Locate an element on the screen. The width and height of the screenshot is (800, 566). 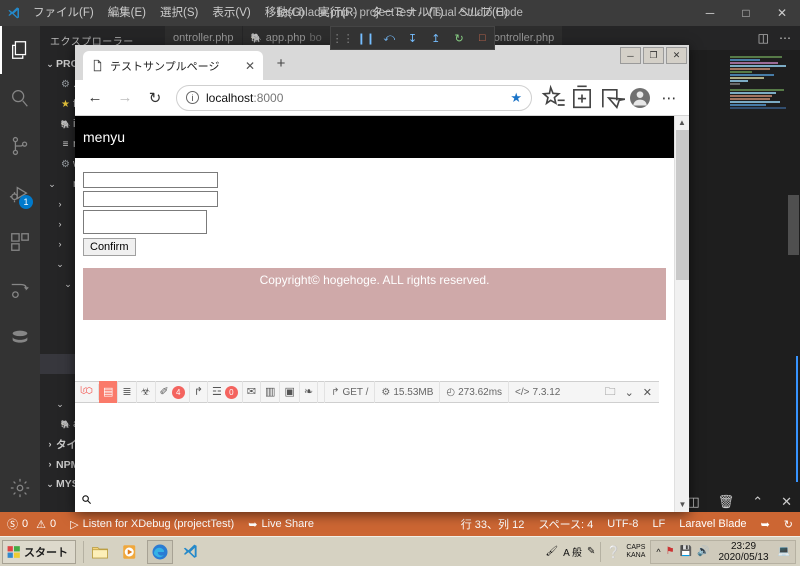
activitybar-remote-explorer-icon is located at coordinates (20, 290).